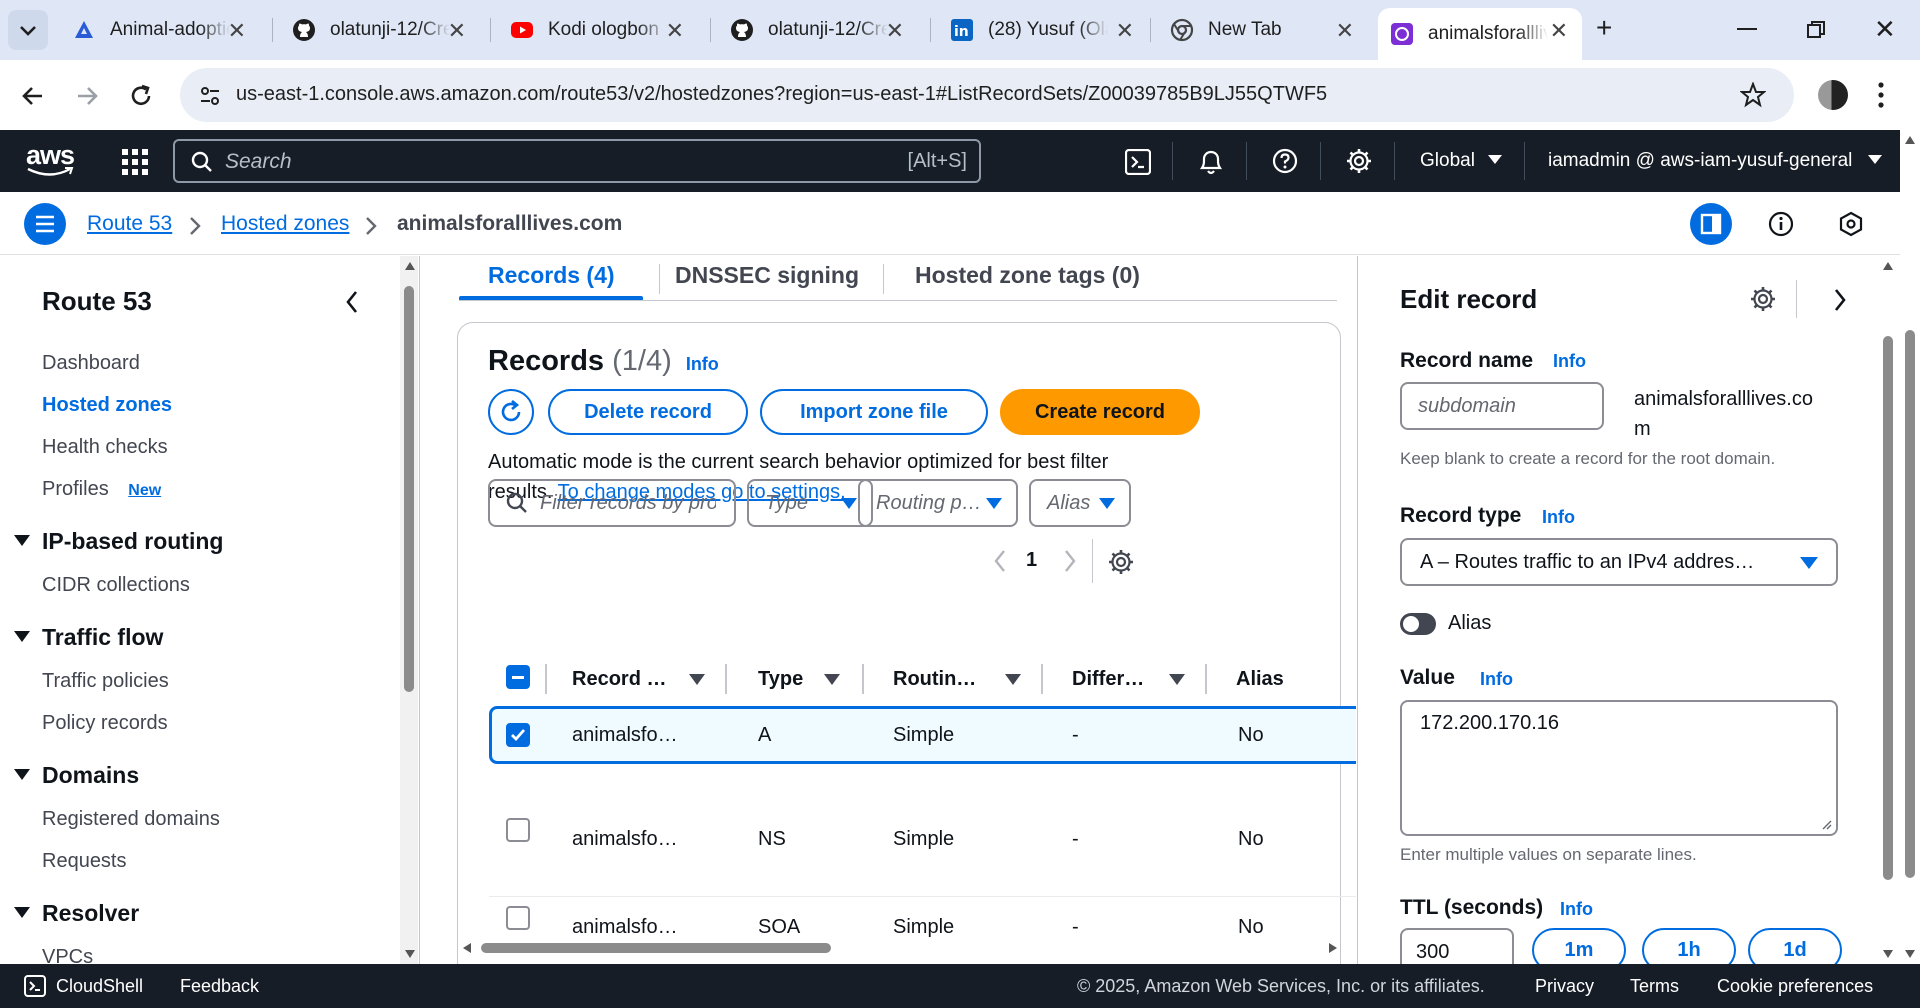  What do you see at coordinates (88, 637) in the screenshot?
I see `sidebar-section-traffic-flow: Traffic flow` at bounding box center [88, 637].